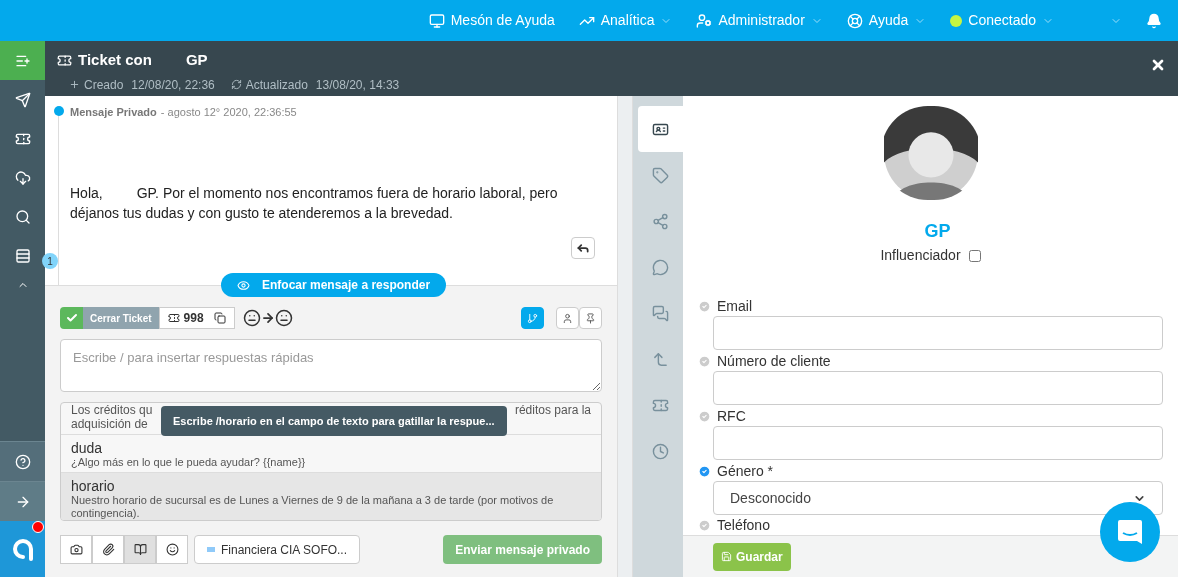 The height and width of the screenshot is (577, 1178). What do you see at coordinates (774, 361) in the screenshot?
I see `field-label: Número de cliente` at bounding box center [774, 361].